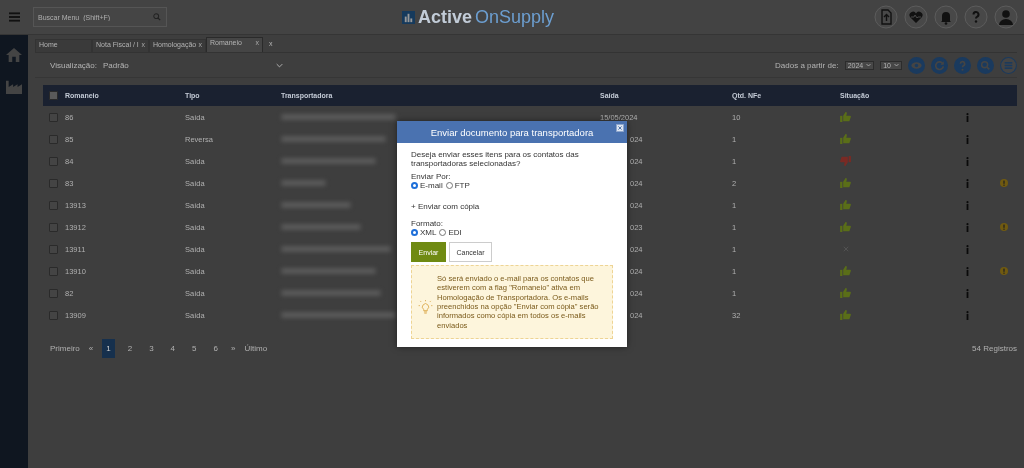 Image resolution: width=1024 pixels, height=468 pixels. Describe the element at coordinates (427, 223) in the screenshot. I see `format-label: Formato:` at that location.